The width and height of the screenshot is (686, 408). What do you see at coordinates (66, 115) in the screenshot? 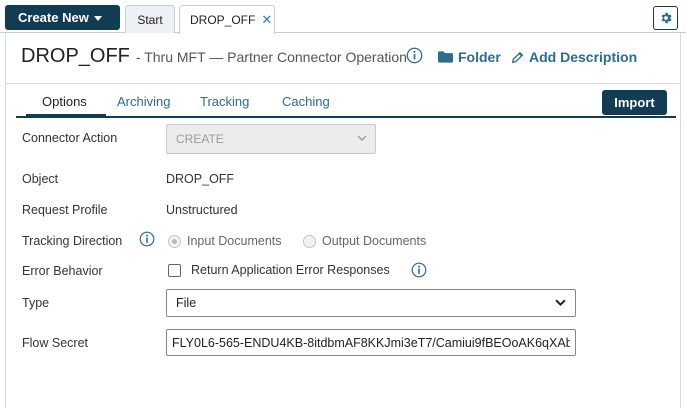
I see `active-tab-indicator` at bounding box center [66, 115].